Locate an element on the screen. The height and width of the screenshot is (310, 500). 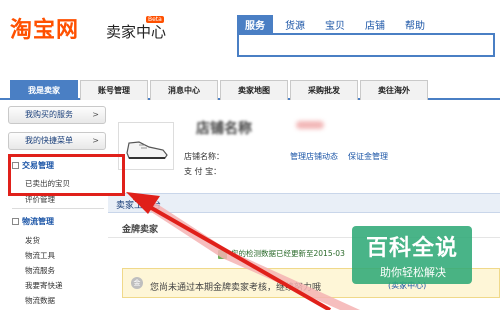
quick-menu-label: 我的快捷菜单 is located at coordinates (49, 140).